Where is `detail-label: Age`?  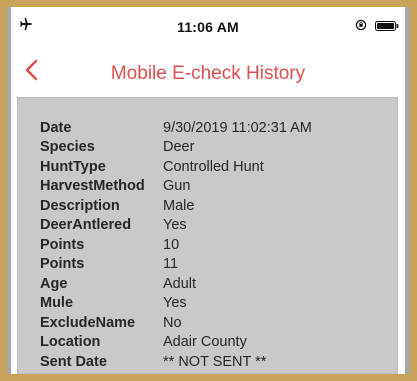
detail-label: Age is located at coordinates (54, 283).